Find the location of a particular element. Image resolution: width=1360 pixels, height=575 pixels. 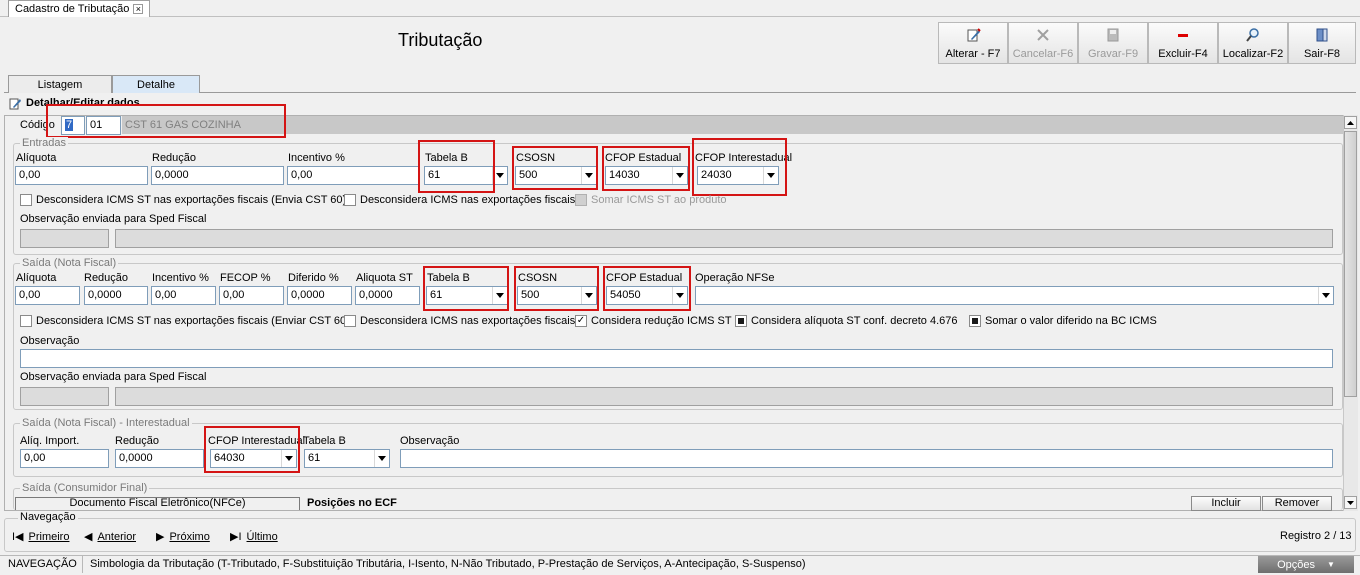

saida-cfop-estadual-label: CFOP Estadual is located at coordinates (644, 278).